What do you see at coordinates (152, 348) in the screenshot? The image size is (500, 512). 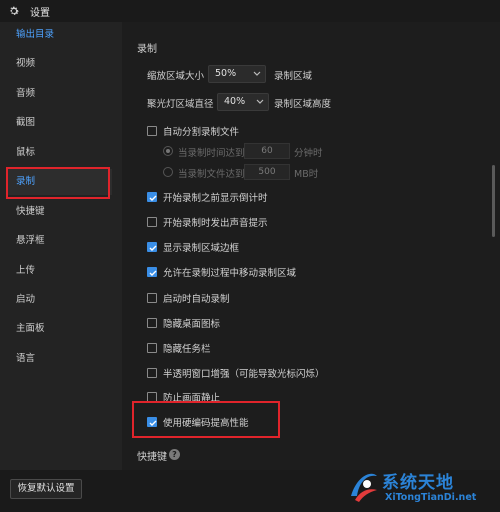 I see `hide-taskbar-checkbox` at bounding box center [152, 348].